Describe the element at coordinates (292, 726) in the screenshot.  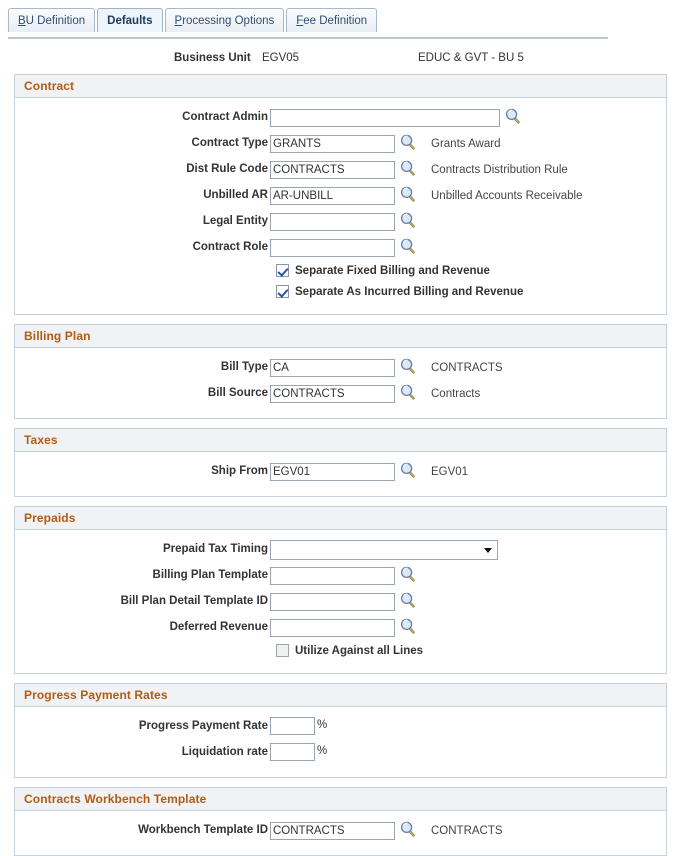
I see `input-progress-payment-rate` at that location.